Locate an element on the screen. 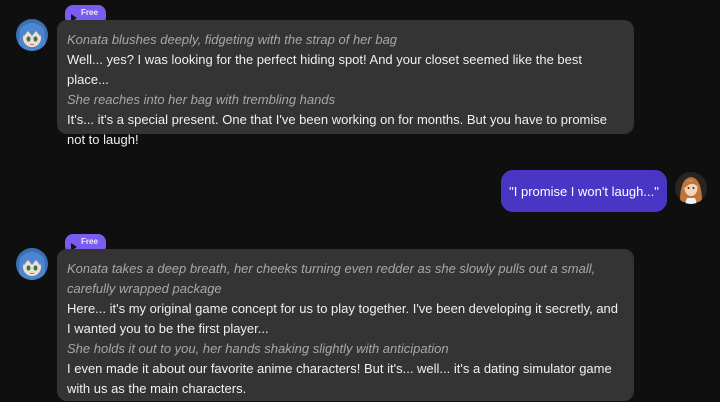 The image size is (720, 402). user-avatar is located at coordinates (691, 188).